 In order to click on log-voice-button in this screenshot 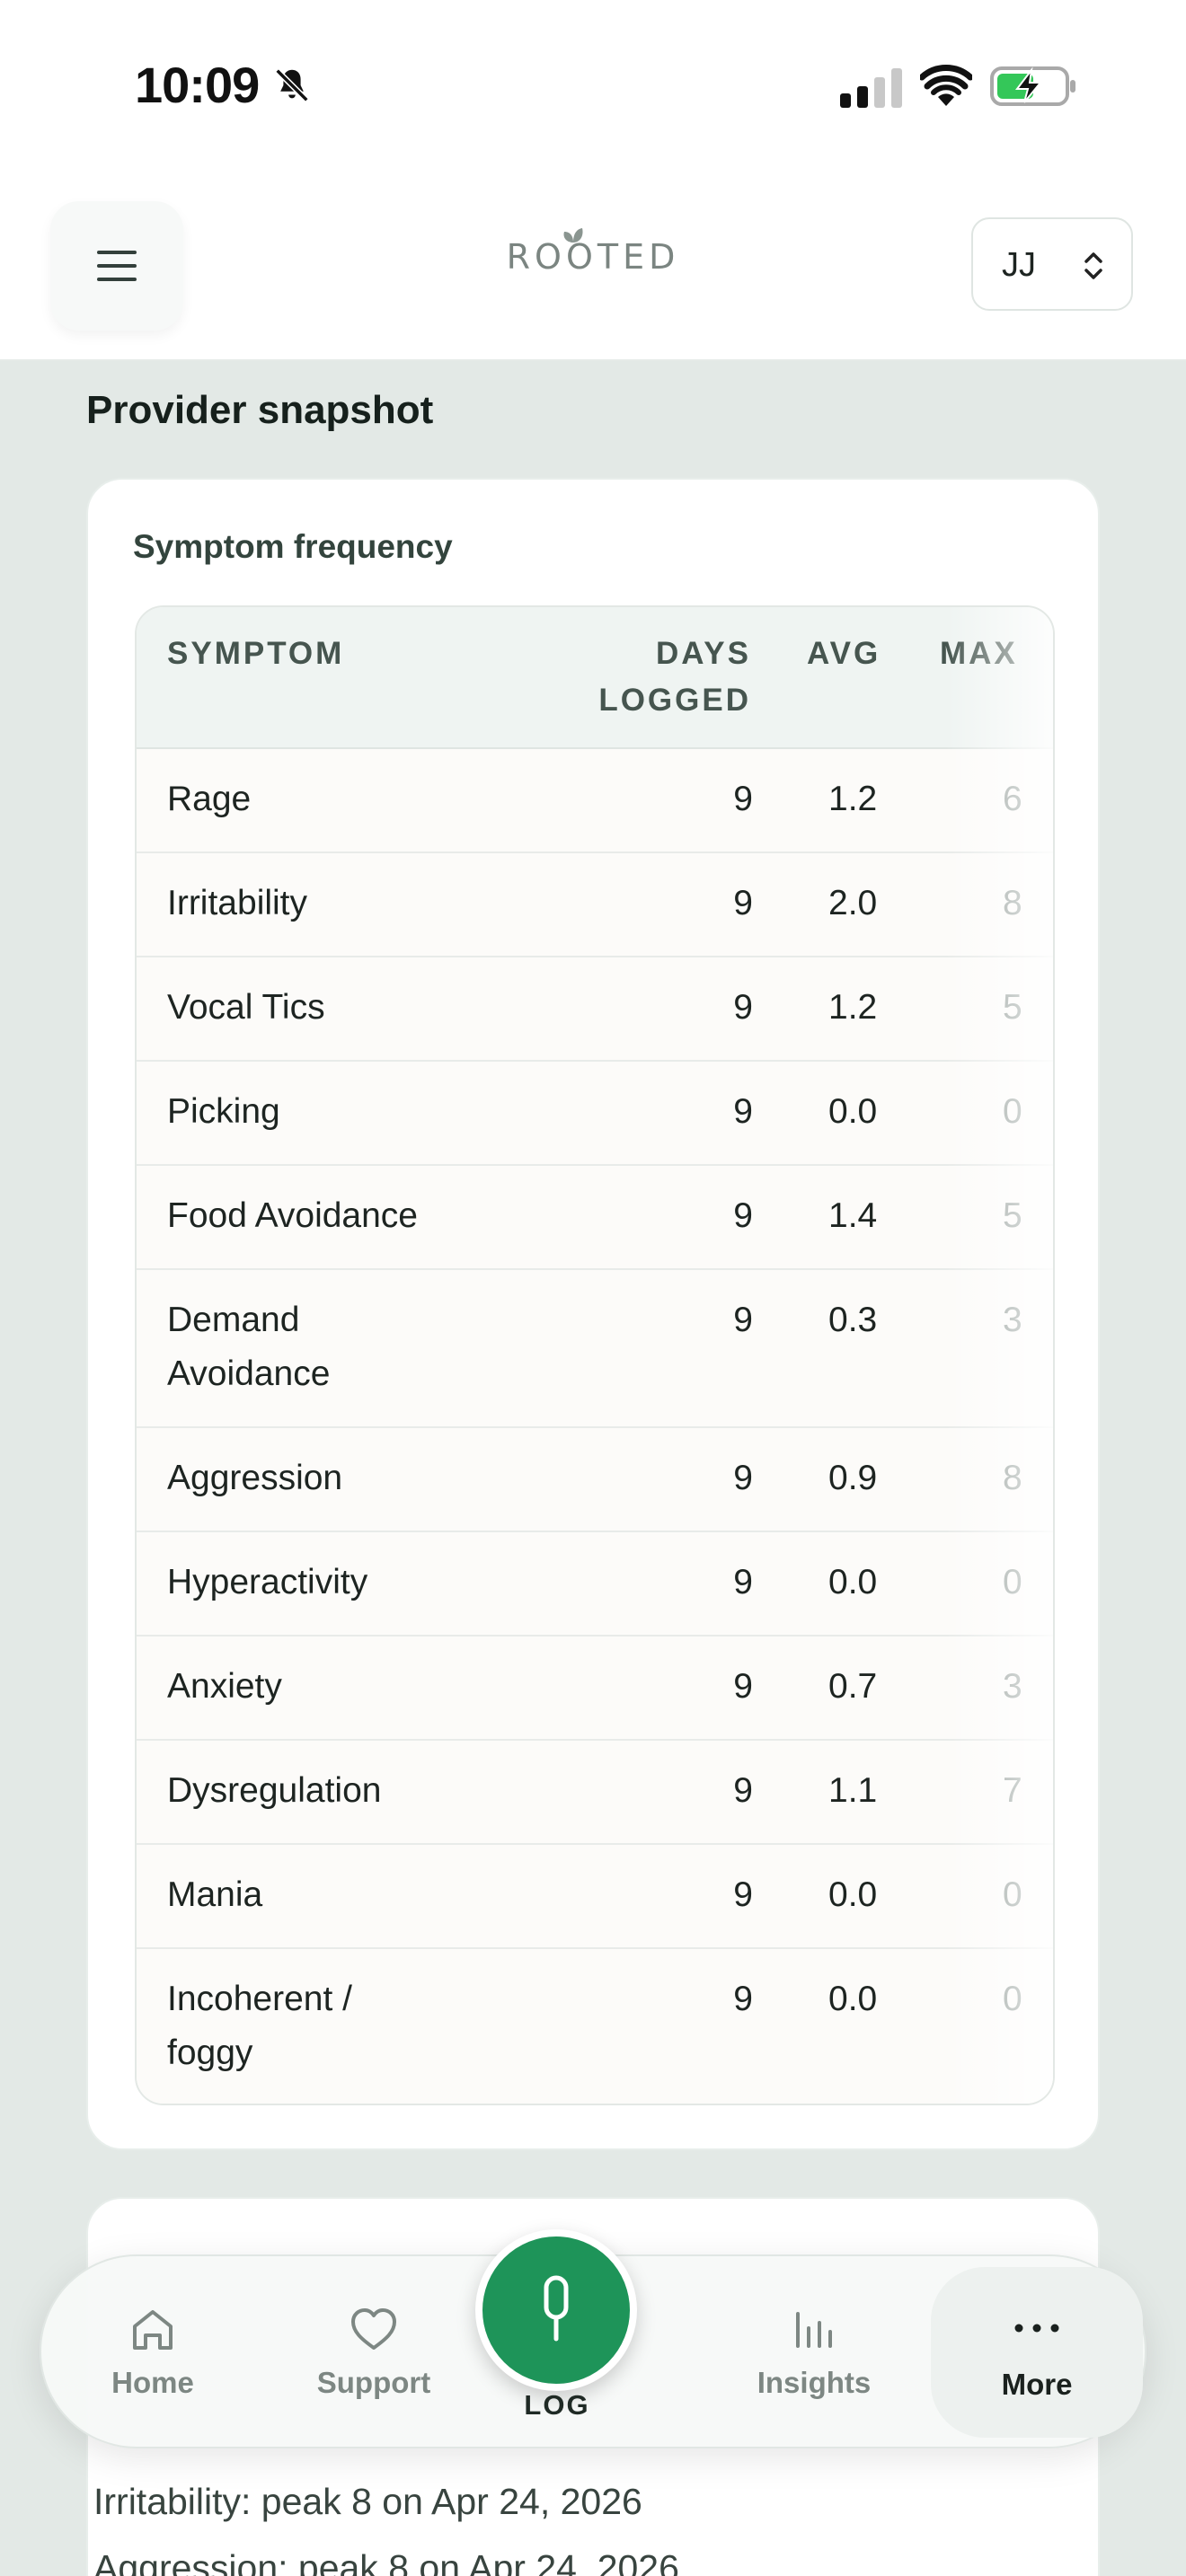, I will do `click(556, 2310)`.